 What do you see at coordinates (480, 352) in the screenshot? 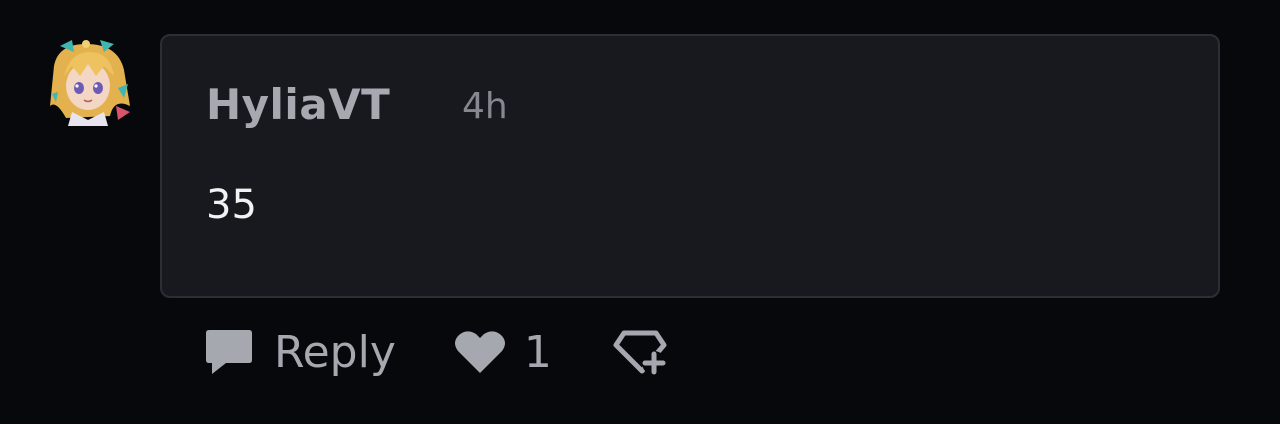
I see `heart-icon` at bounding box center [480, 352].